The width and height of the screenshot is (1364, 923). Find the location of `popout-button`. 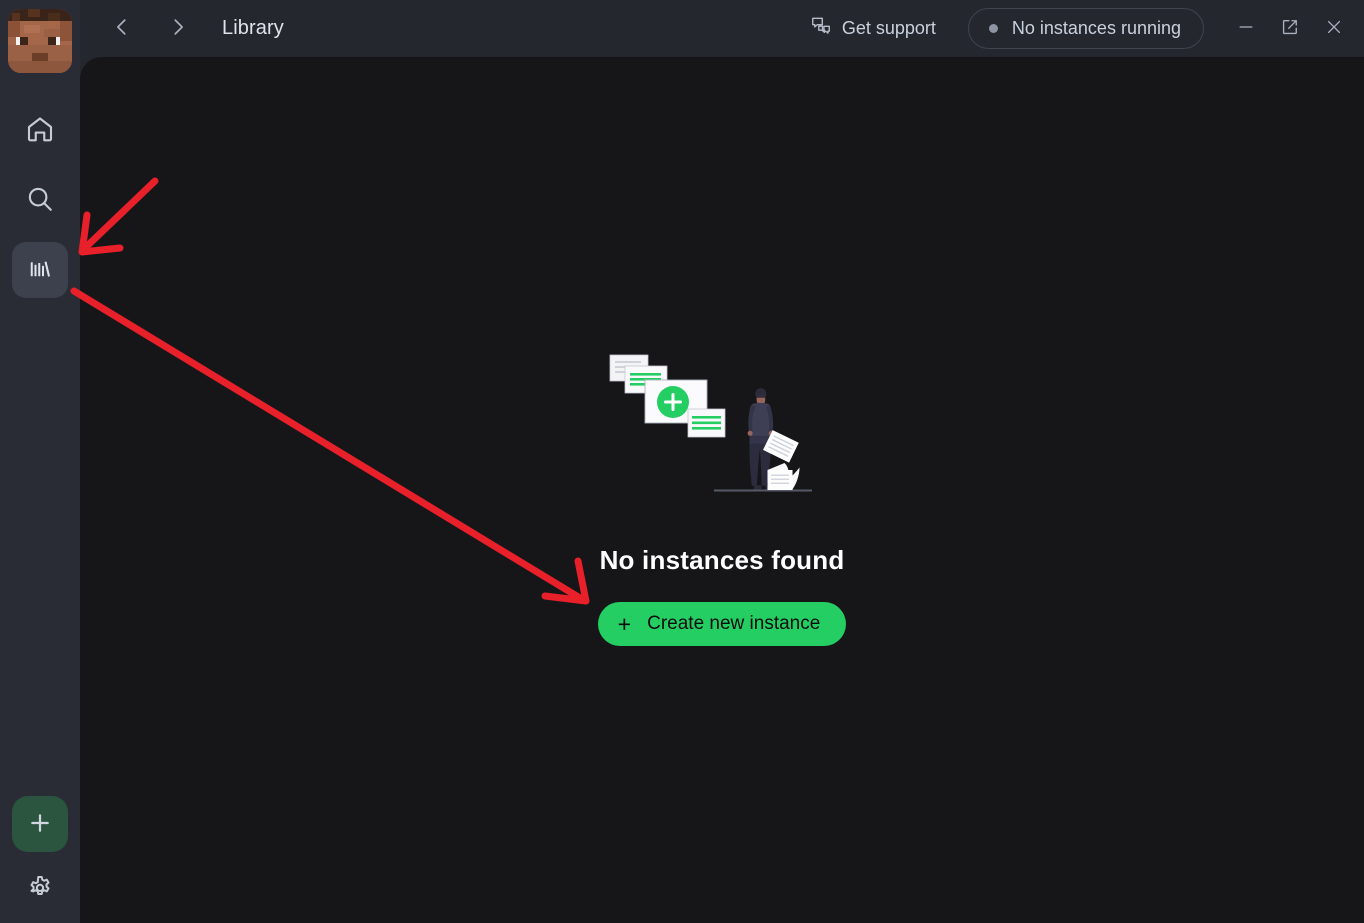

popout-button is located at coordinates (1290, 29).